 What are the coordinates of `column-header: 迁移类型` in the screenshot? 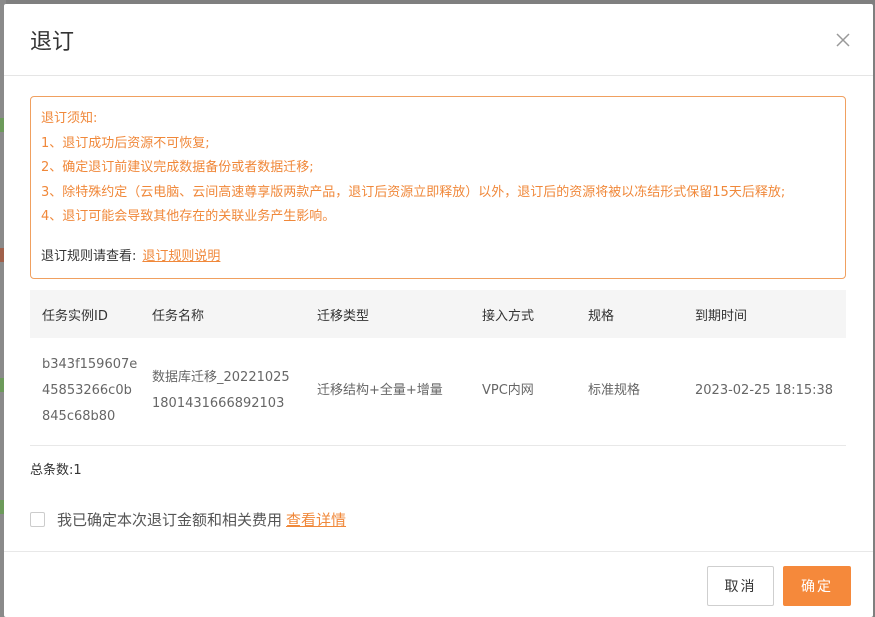 It's located at (343, 316).